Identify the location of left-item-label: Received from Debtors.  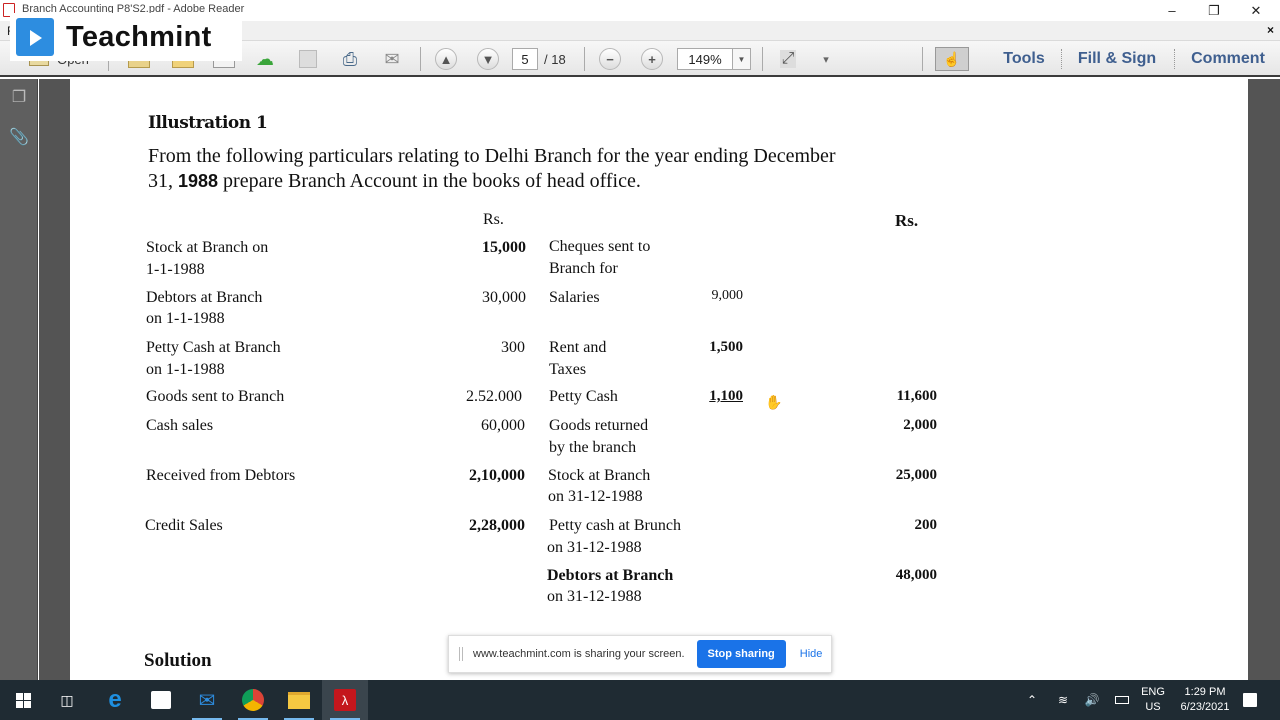
(221, 475).